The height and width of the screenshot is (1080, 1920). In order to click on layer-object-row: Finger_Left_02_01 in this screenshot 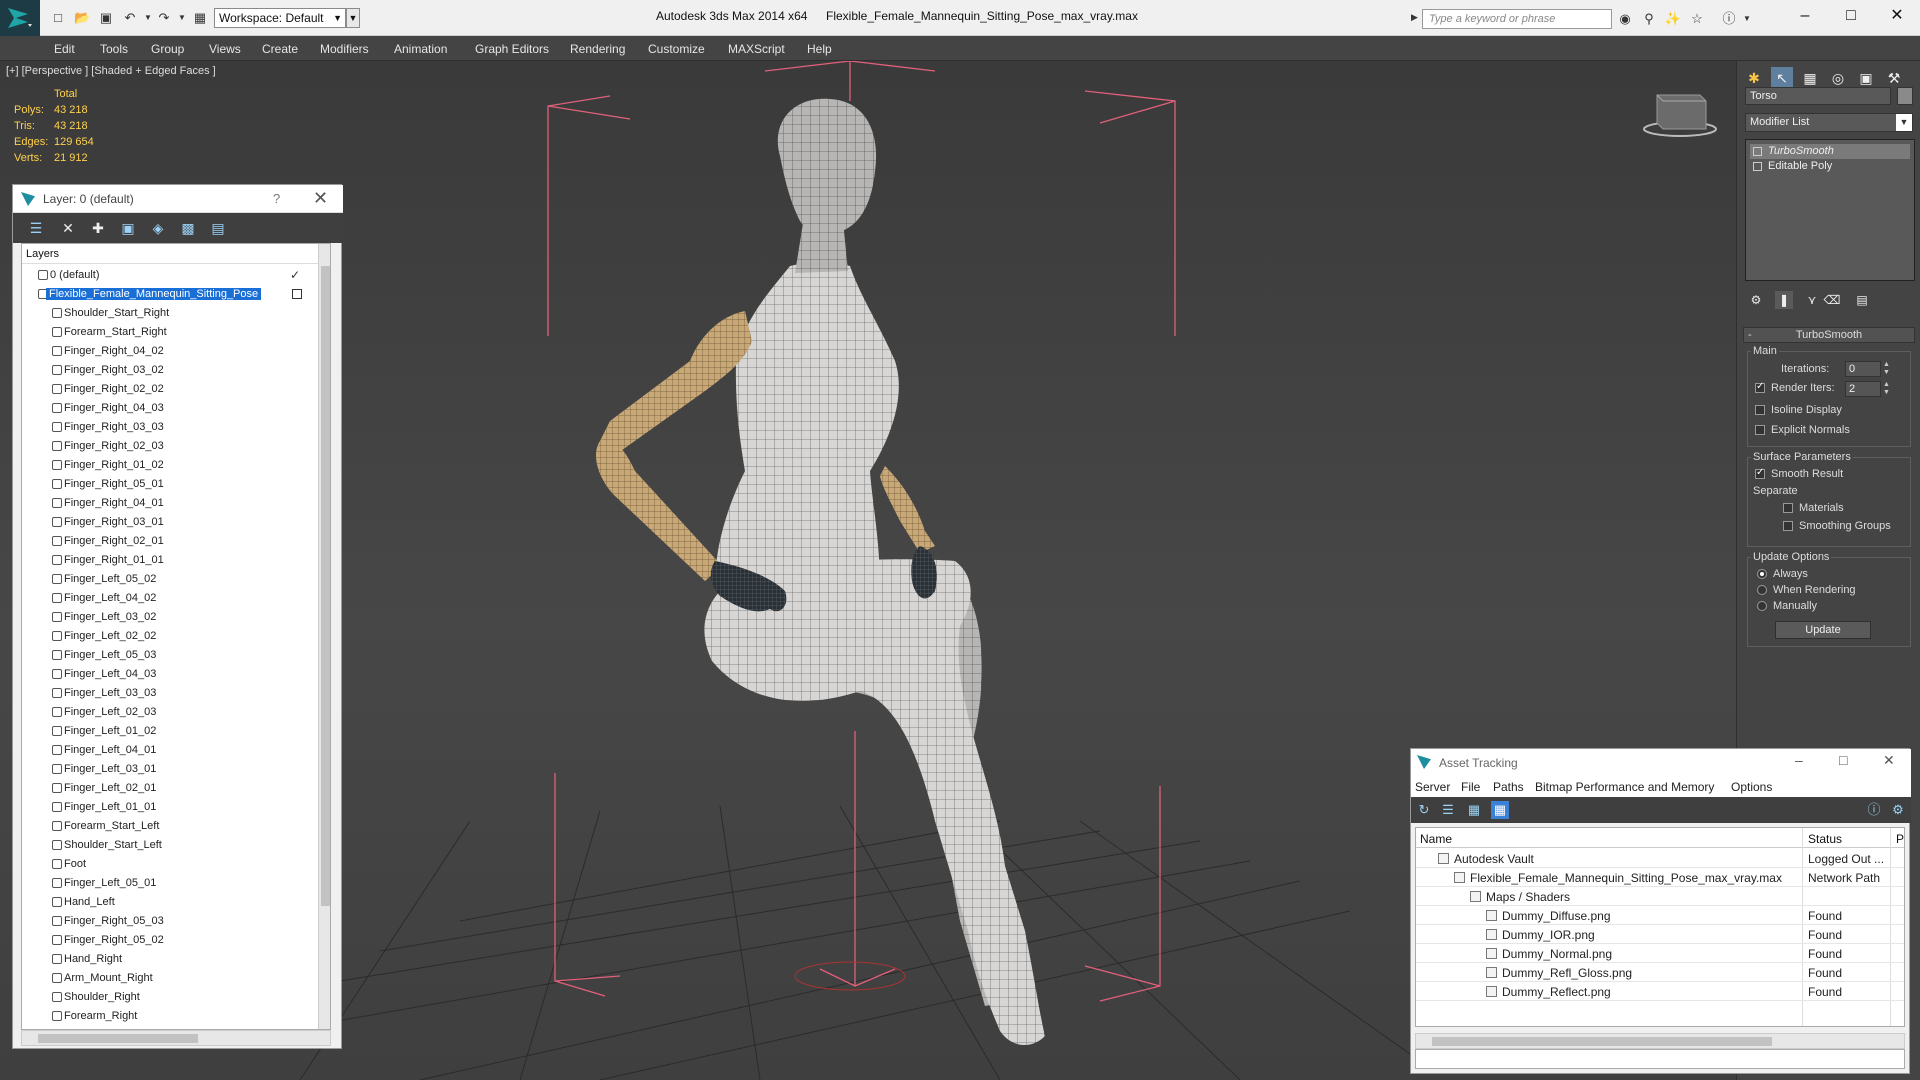, I will do `click(170, 788)`.